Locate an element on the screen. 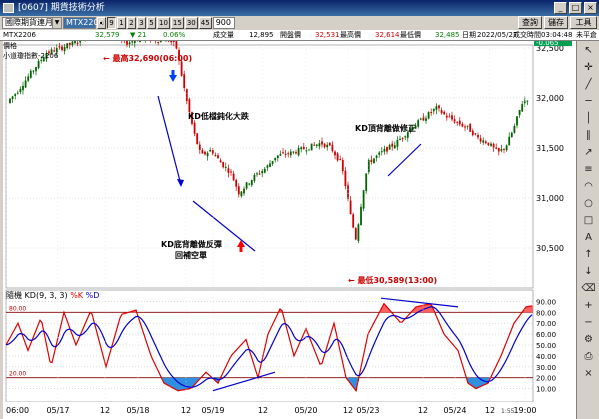 Image resolution: width=599 pixels, height=419 pixels. interval-button-3: 3 is located at coordinates (141, 23).